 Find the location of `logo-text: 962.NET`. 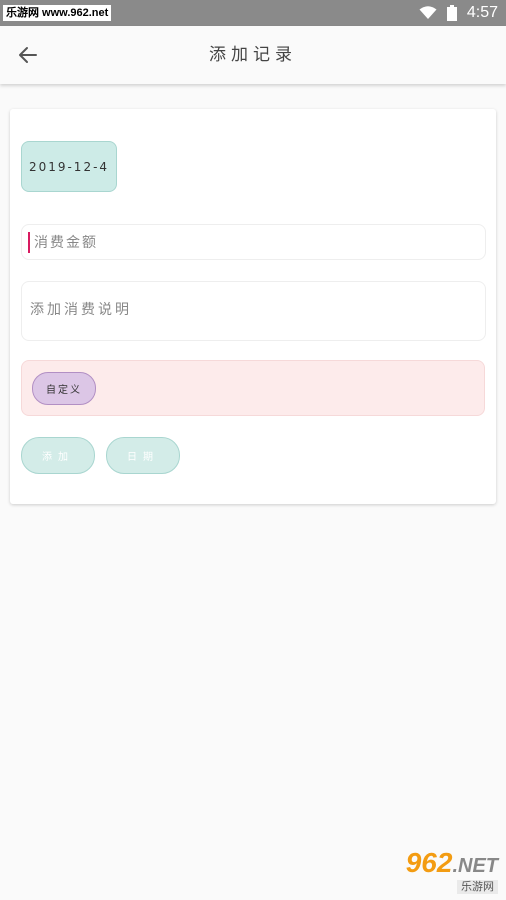

logo-text: 962.NET is located at coordinates (451, 863).